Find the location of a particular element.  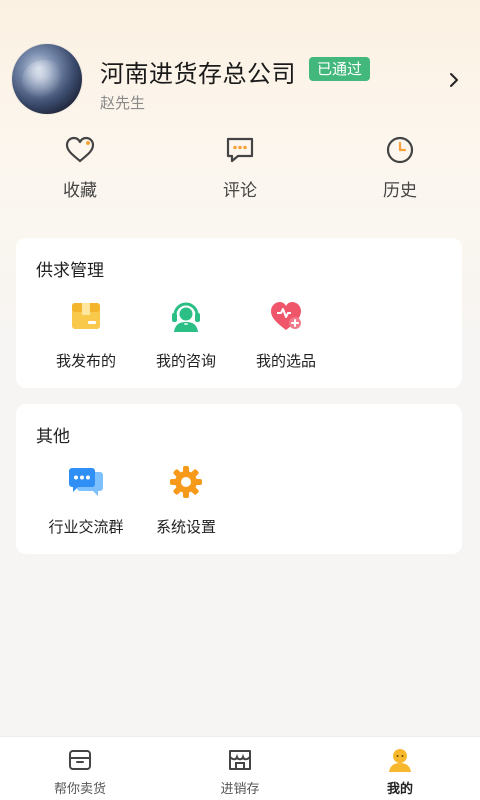

gear-icon is located at coordinates (186, 482).